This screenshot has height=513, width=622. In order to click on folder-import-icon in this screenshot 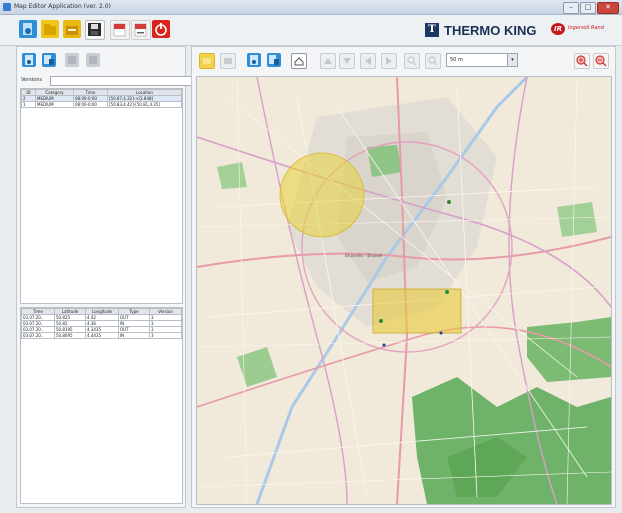, I will do `click(72, 30)`.